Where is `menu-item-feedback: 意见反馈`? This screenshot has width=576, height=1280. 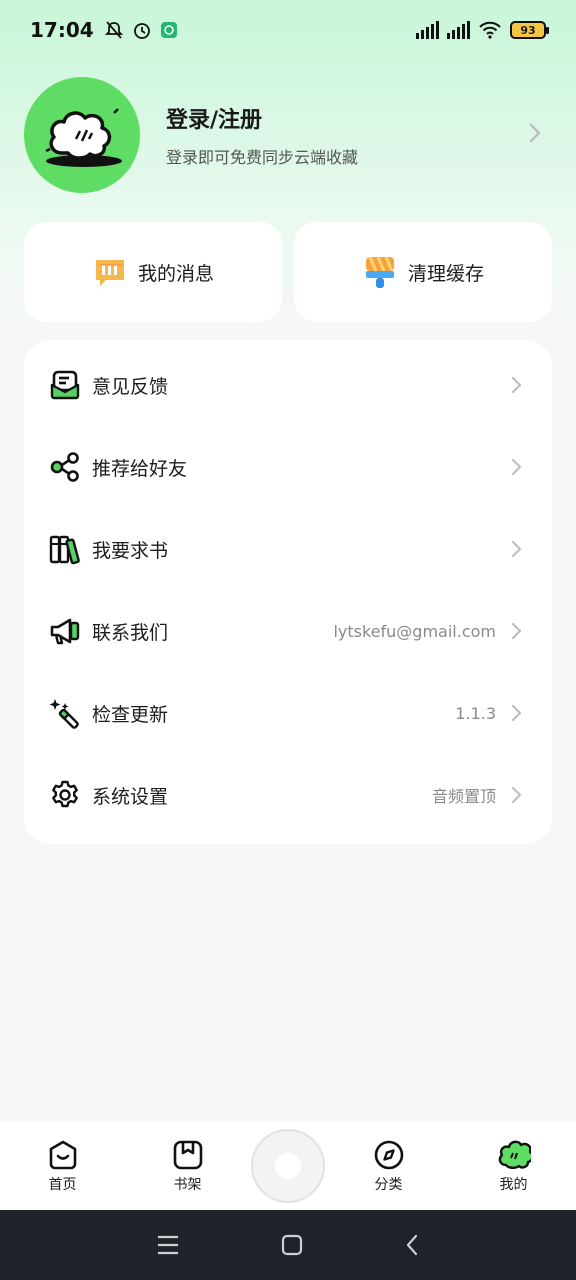
menu-item-feedback: 意见反馈 is located at coordinates (288, 385).